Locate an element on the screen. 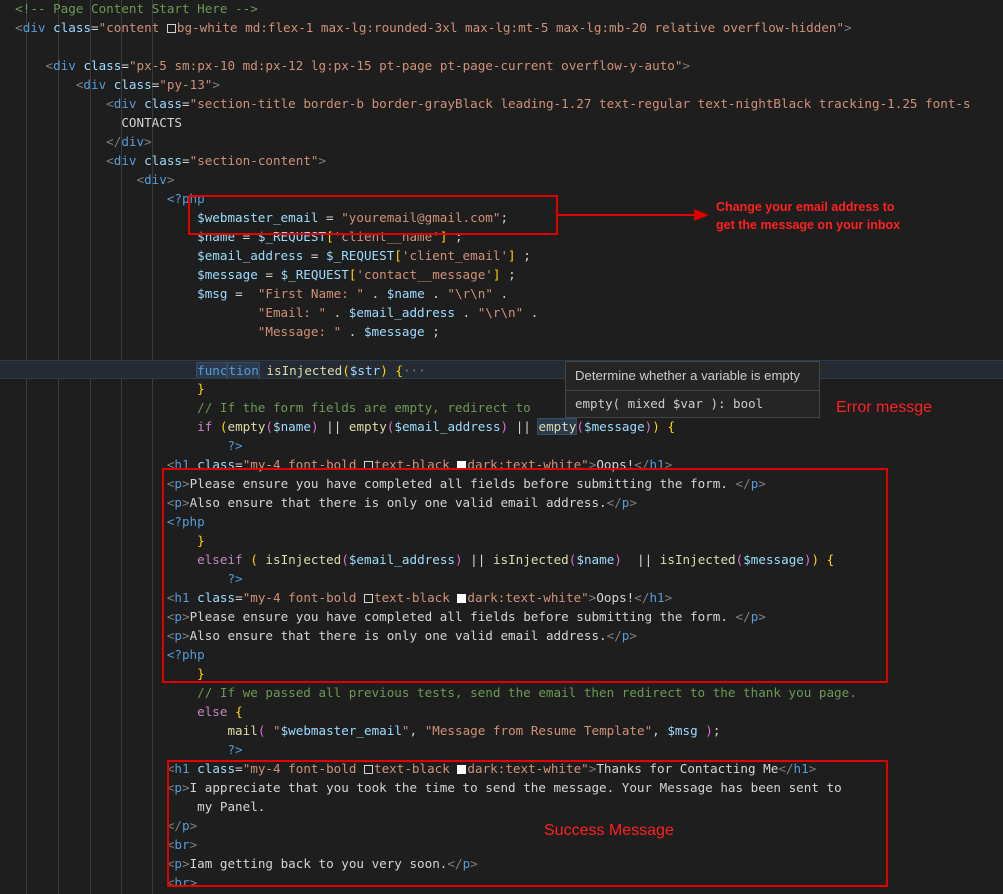  email-note-line2: get the message on your inbox is located at coordinates (808, 225).